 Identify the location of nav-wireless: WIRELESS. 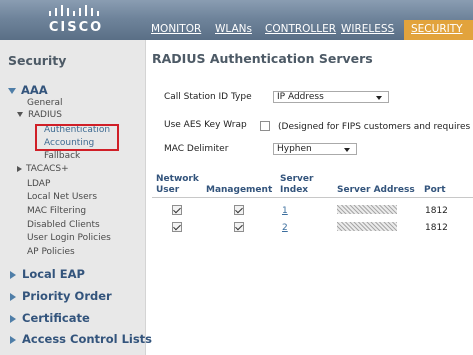
(367, 29).